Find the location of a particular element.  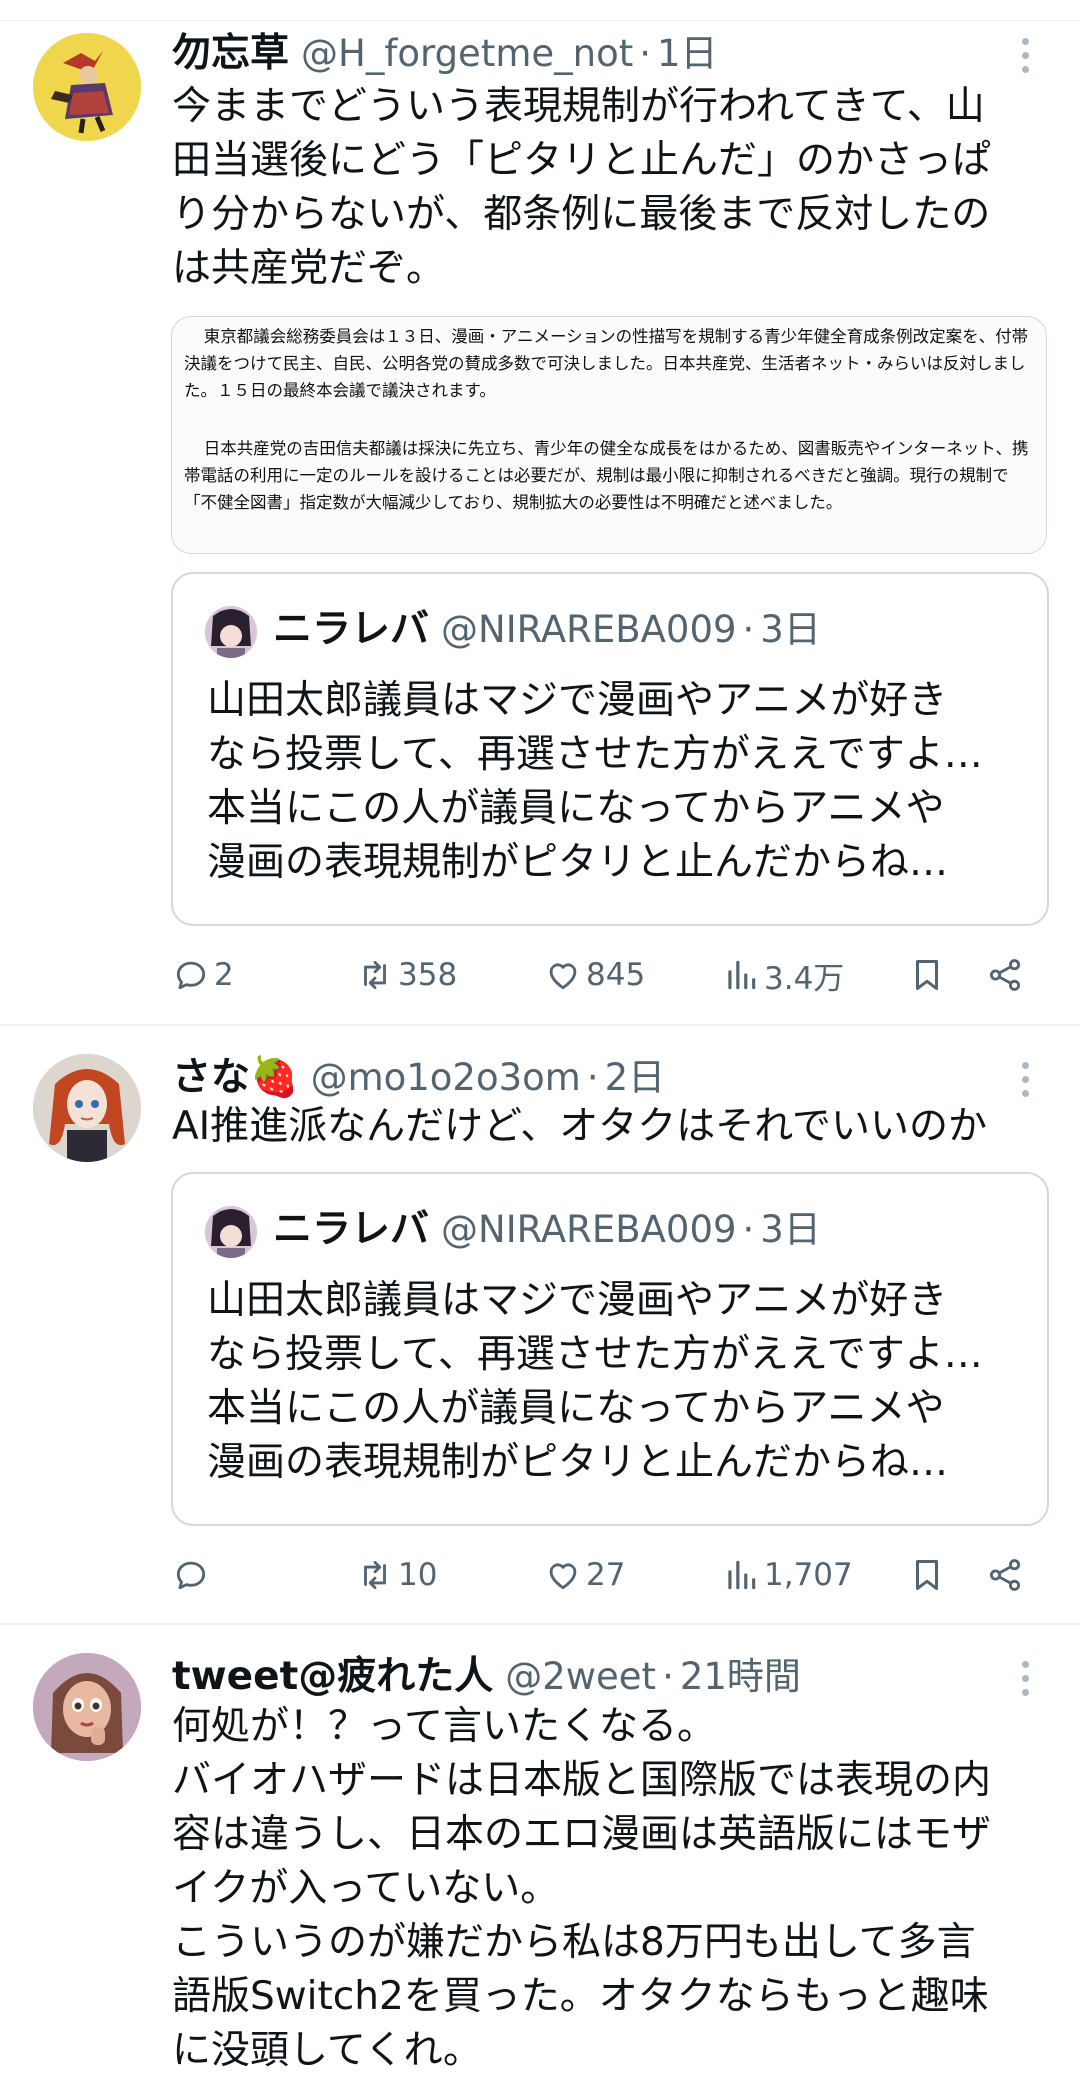

reply-button: 2 is located at coordinates (203, 975).